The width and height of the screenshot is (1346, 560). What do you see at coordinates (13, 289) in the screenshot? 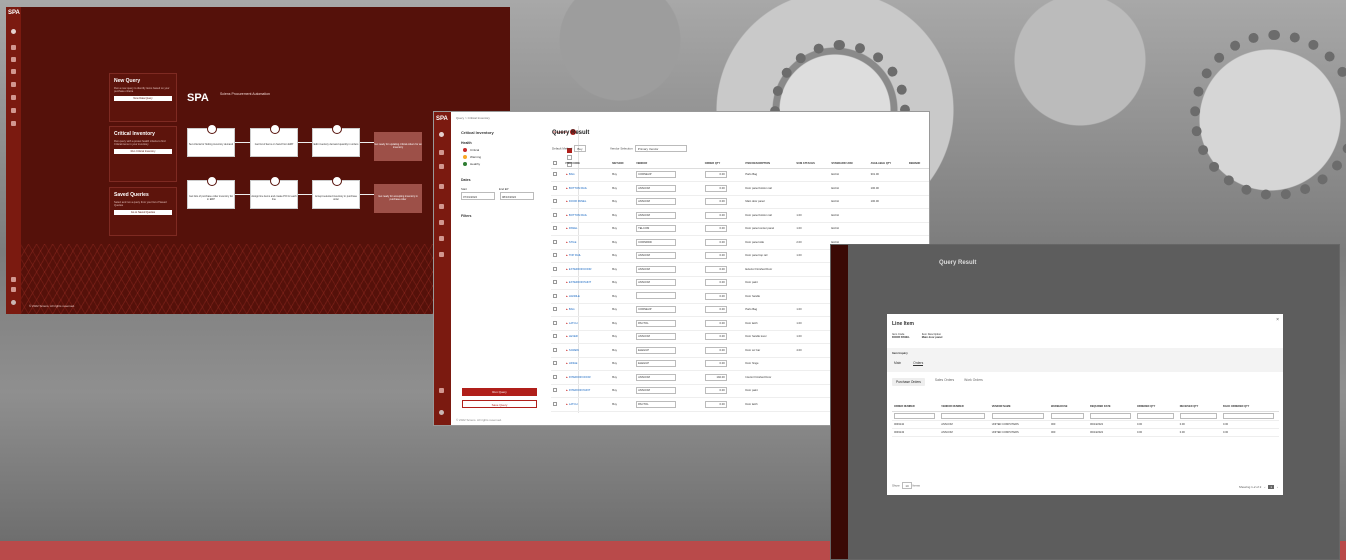
I see `info-icon` at bounding box center [13, 289].